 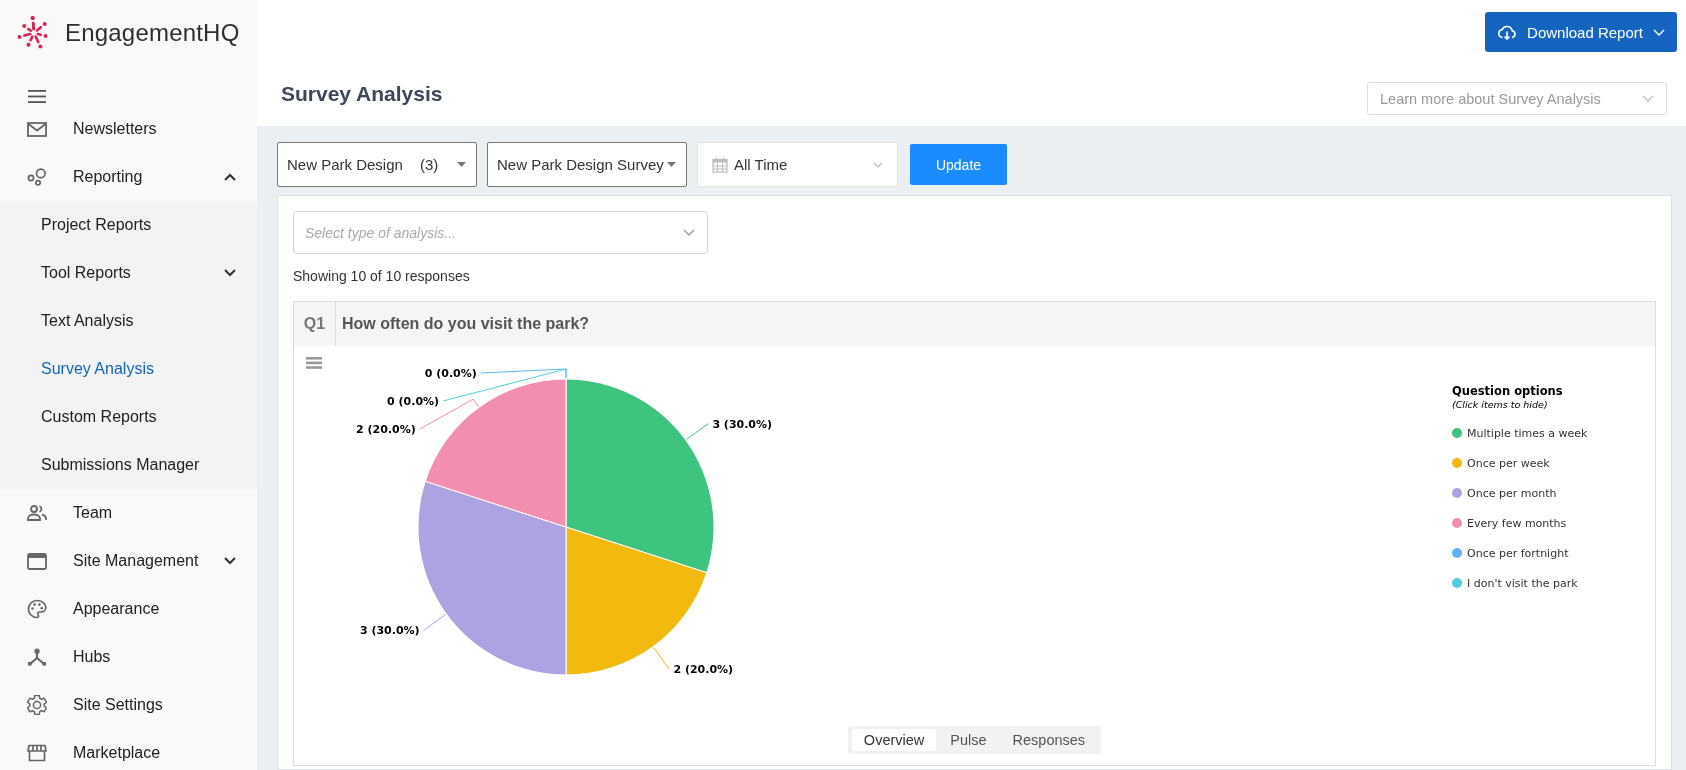 What do you see at coordinates (315, 324) in the screenshot?
I see `question-number: Q1` at bounding box center [315, 324].